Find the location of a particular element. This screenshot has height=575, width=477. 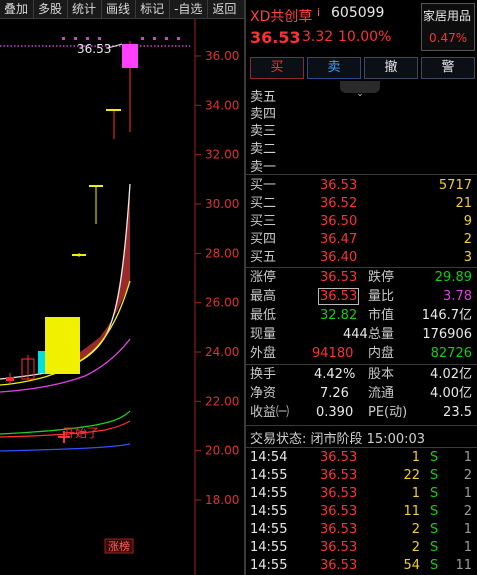

high-value: 36.53 is located at coordinates (339, 296).